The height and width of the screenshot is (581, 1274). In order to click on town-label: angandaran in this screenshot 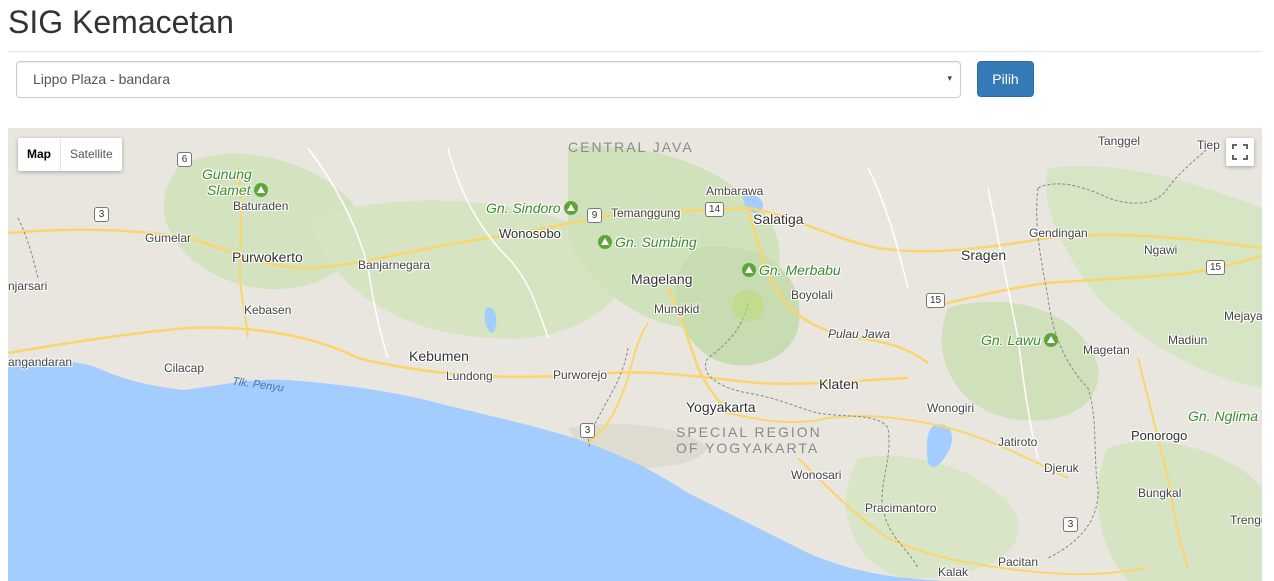, I will do `click(40, 362)`.